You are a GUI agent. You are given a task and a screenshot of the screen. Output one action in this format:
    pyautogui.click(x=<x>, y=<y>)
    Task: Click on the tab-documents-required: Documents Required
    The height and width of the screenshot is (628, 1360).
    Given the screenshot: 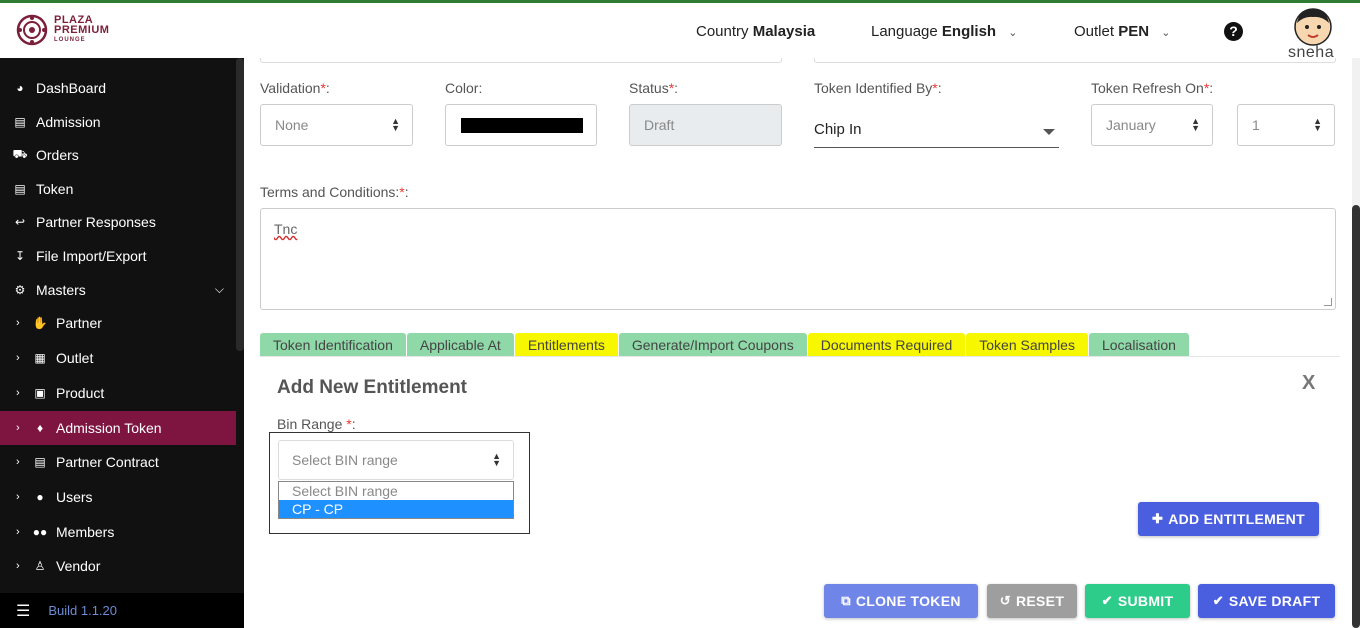 What is the action you would take?
    pyautogui.click(x=886, y=345)
    